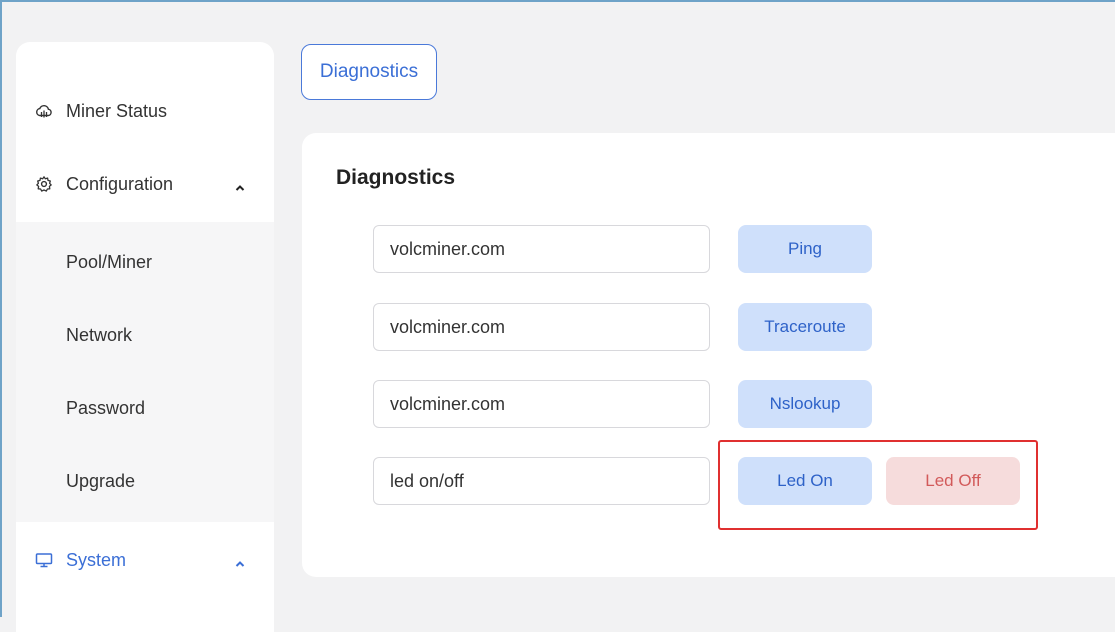  What do you see at coordinates (805, 327) in the screenshot?
I see `traceroute-button: Traceroute` at bounding box center [805, 327].